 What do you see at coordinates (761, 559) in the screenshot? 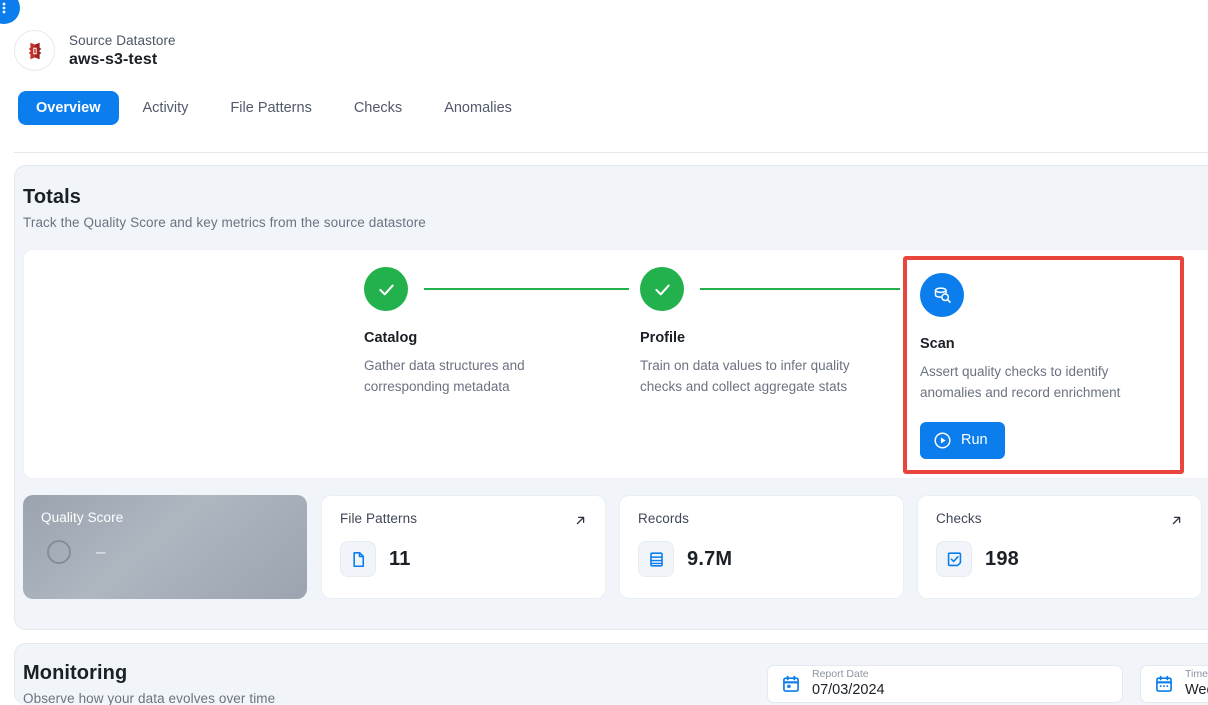
I see `metric-body: 9.7M` at bounding box center [761, 559].